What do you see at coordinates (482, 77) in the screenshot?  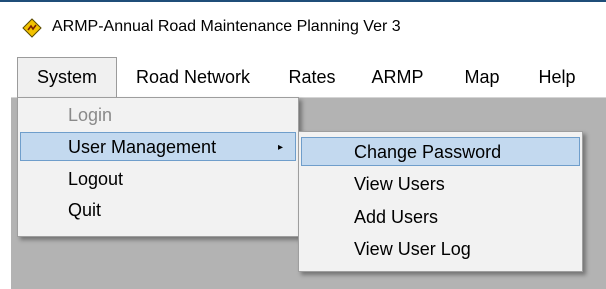 I see `menu-map: Map` at bounding box center [482, 77].